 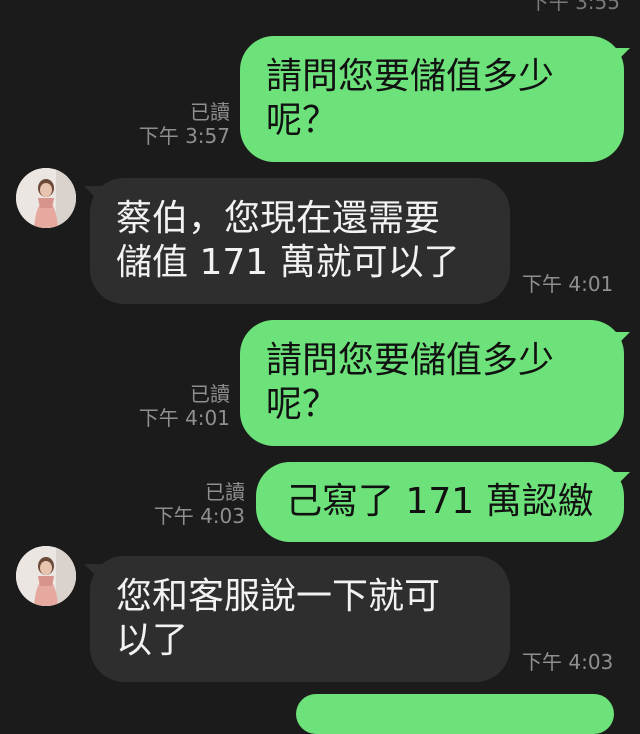 What do you see at coordinates (278, 596) in the screenshot?
I see `message-text-line: 您和客服說一下就可` at bounding box center [278, 596].